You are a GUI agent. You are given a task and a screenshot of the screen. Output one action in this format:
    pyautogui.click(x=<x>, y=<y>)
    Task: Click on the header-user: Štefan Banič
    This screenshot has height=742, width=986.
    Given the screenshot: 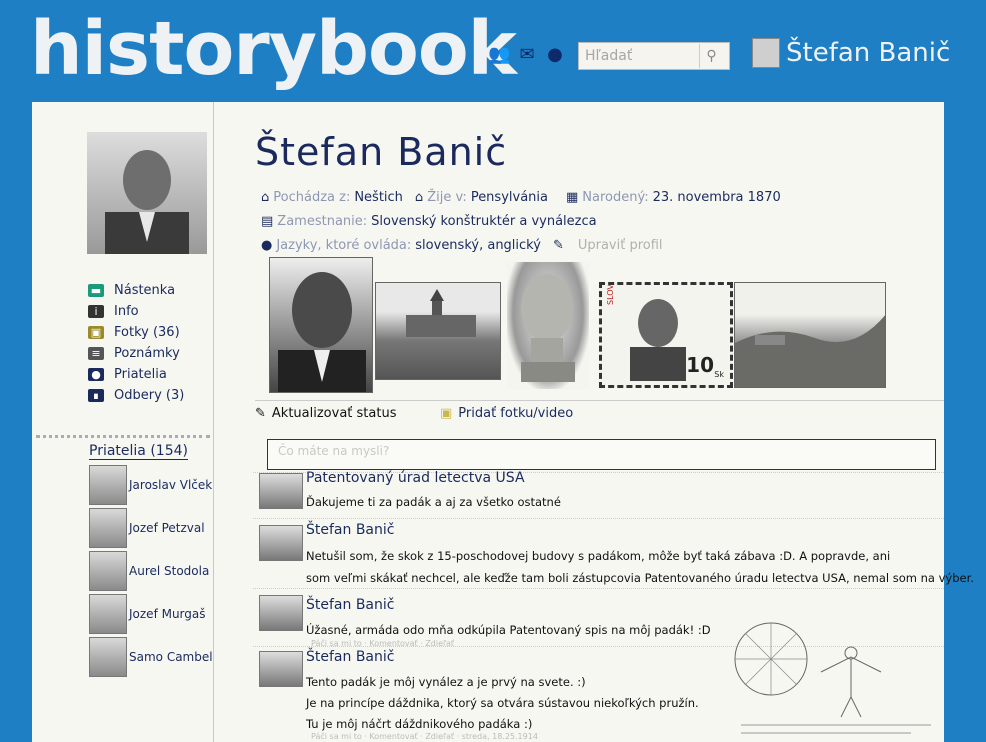 What is the action you would take?
    pyautogui.click(x=851, y=53)
    